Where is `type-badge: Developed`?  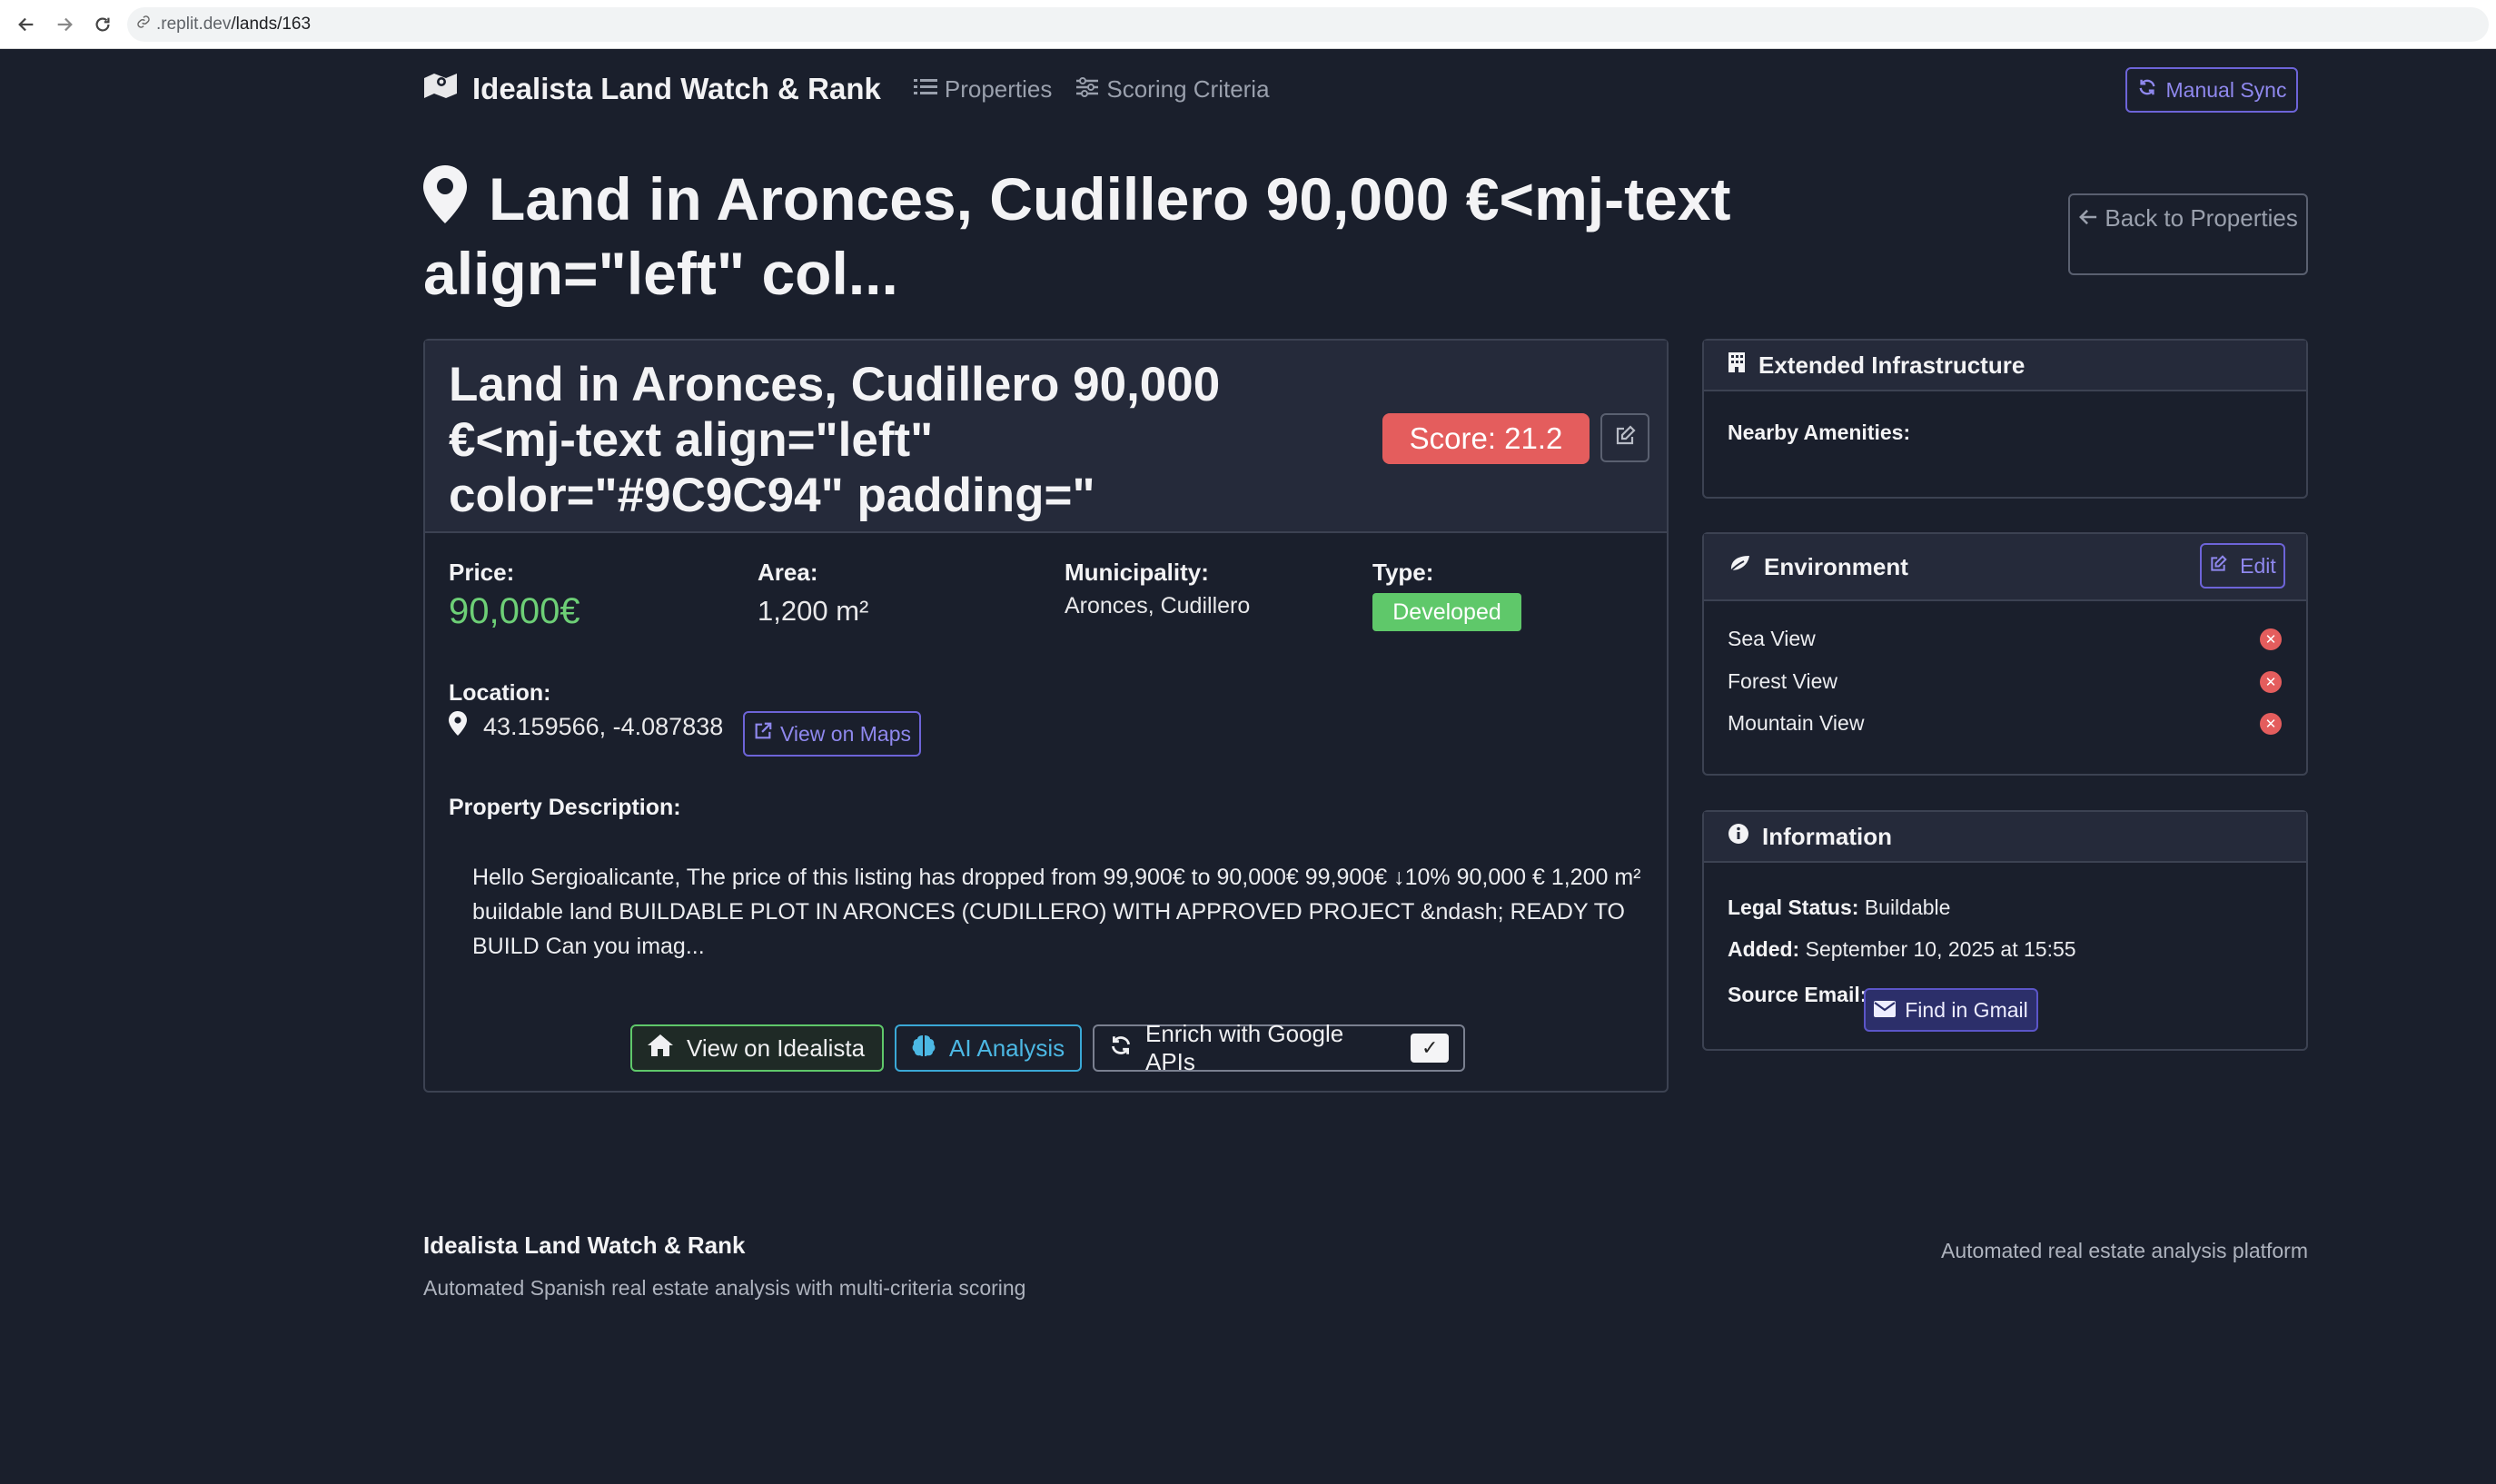
type-badge: Developed is located at coordinates (1446, 612).